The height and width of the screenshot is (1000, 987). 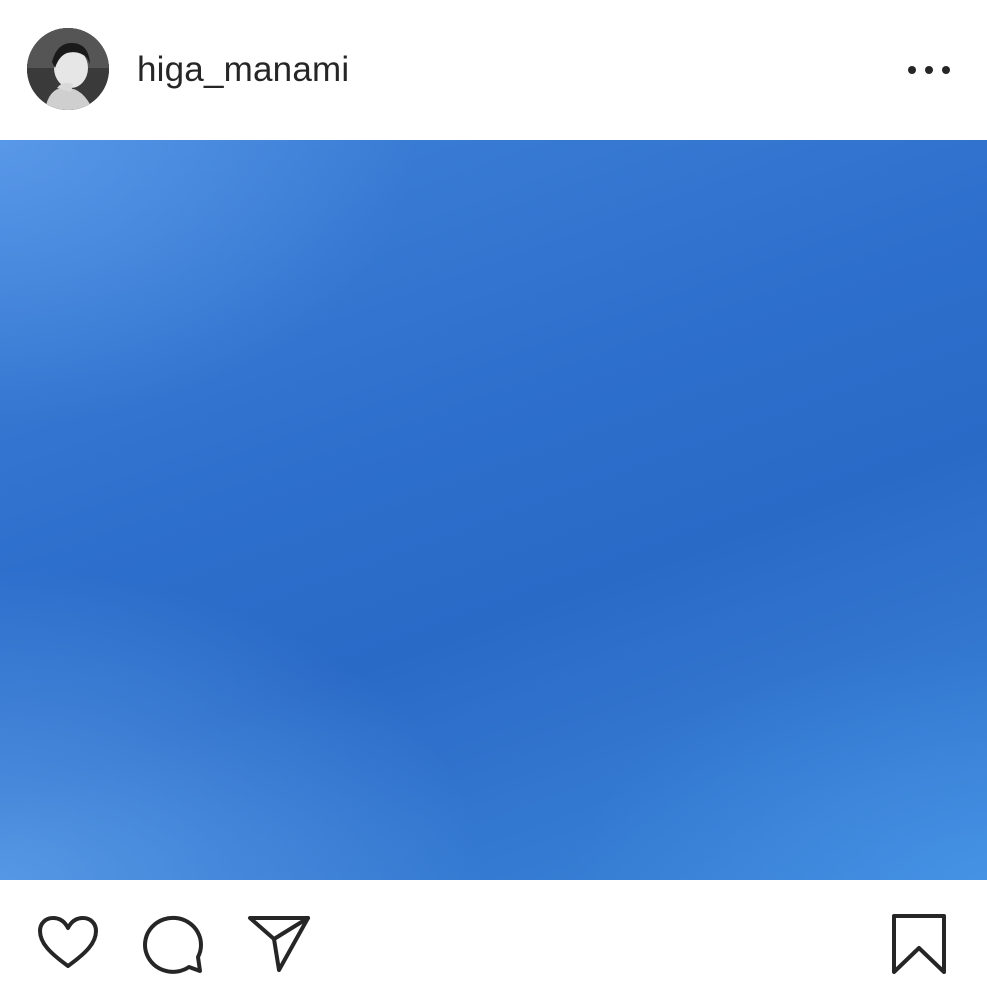 I want to click on heart-icon, so click(x=68, y=942).